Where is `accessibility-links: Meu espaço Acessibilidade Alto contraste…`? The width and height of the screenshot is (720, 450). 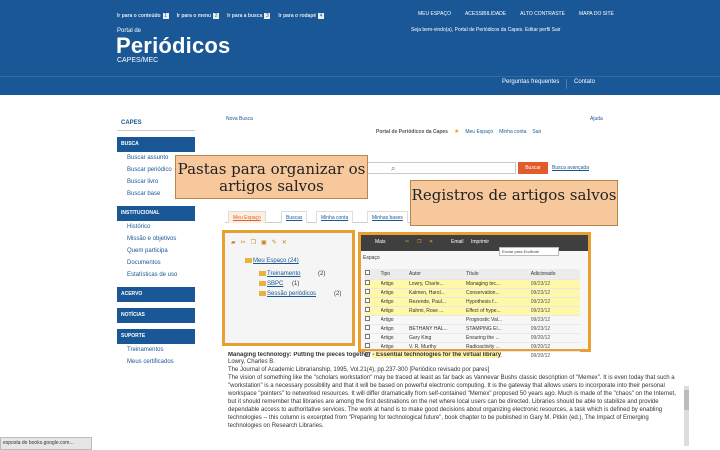
accessibility-links: Meu espaço Acessibilidade Alto contraste… is located at coordinates (516, 14).